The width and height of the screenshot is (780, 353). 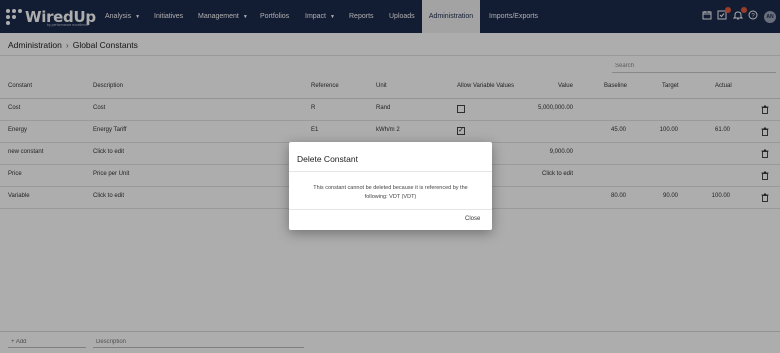 I want to click on close-button: Close, so click(x=472, y=219).